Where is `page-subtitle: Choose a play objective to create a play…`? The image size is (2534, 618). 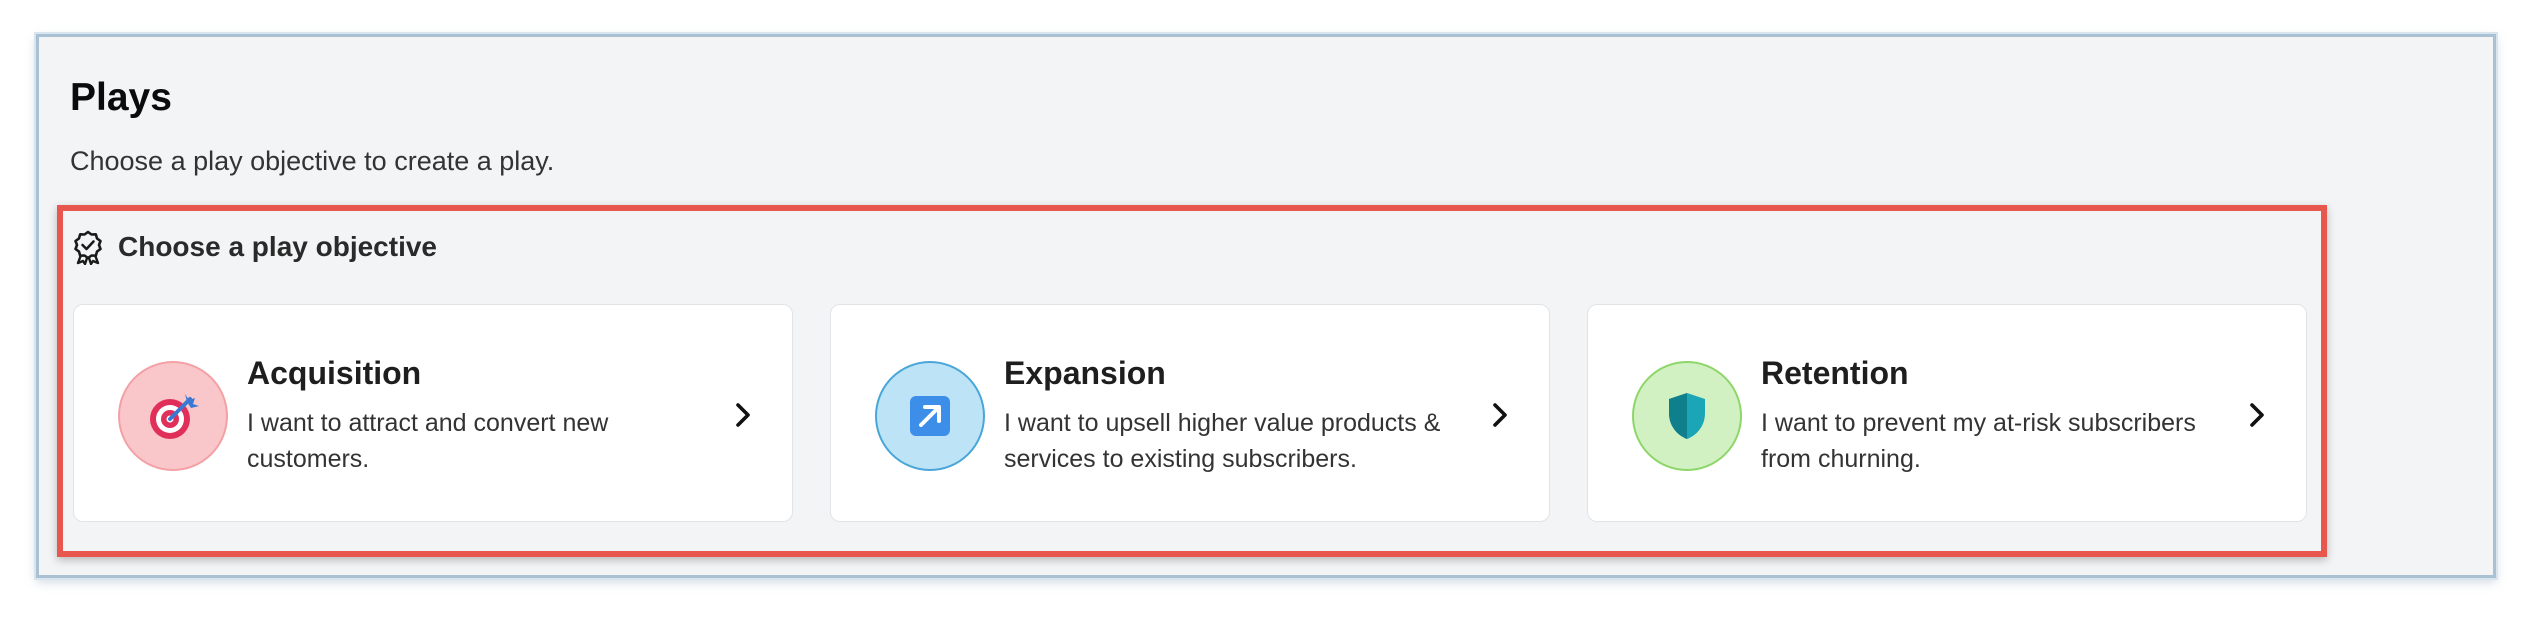
page-subtitle: Choose a play objective to create a play… is located at coordinates (312, 161).